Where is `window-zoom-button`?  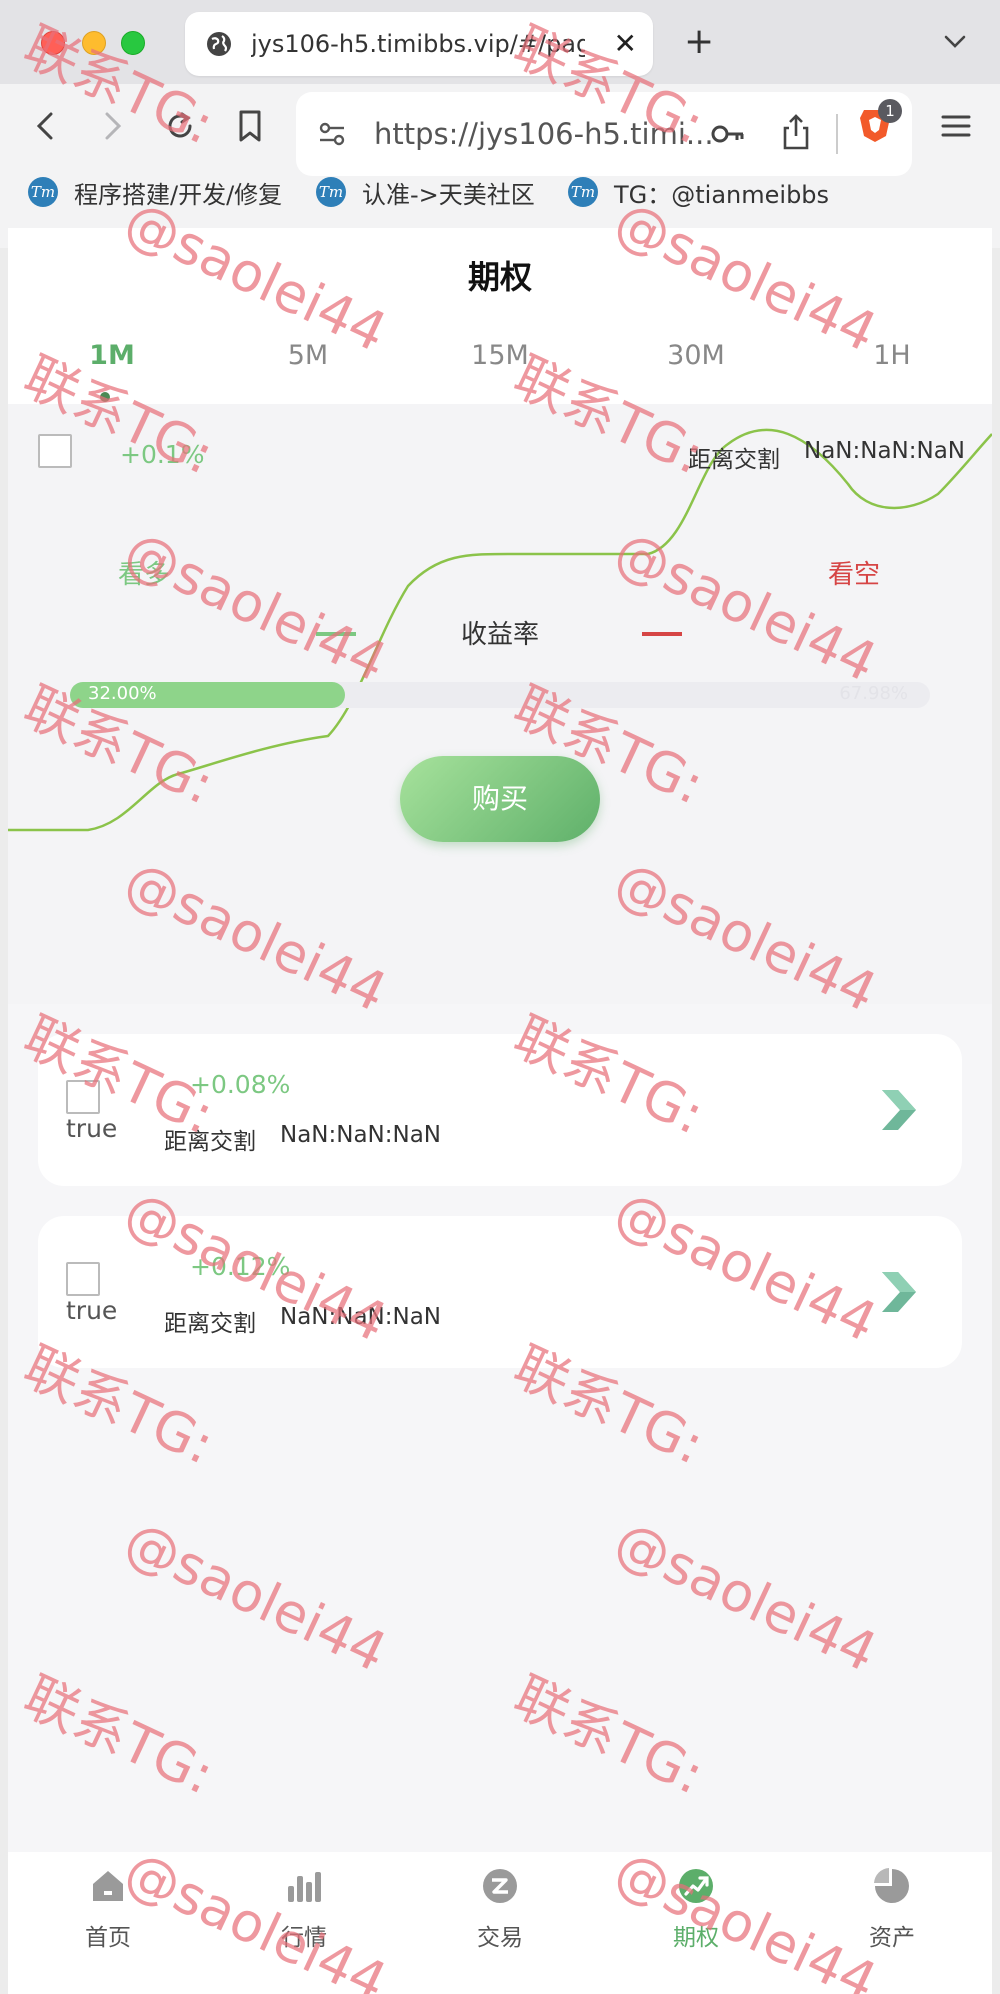
window-zoom-button is located at coordinates (133, 43).